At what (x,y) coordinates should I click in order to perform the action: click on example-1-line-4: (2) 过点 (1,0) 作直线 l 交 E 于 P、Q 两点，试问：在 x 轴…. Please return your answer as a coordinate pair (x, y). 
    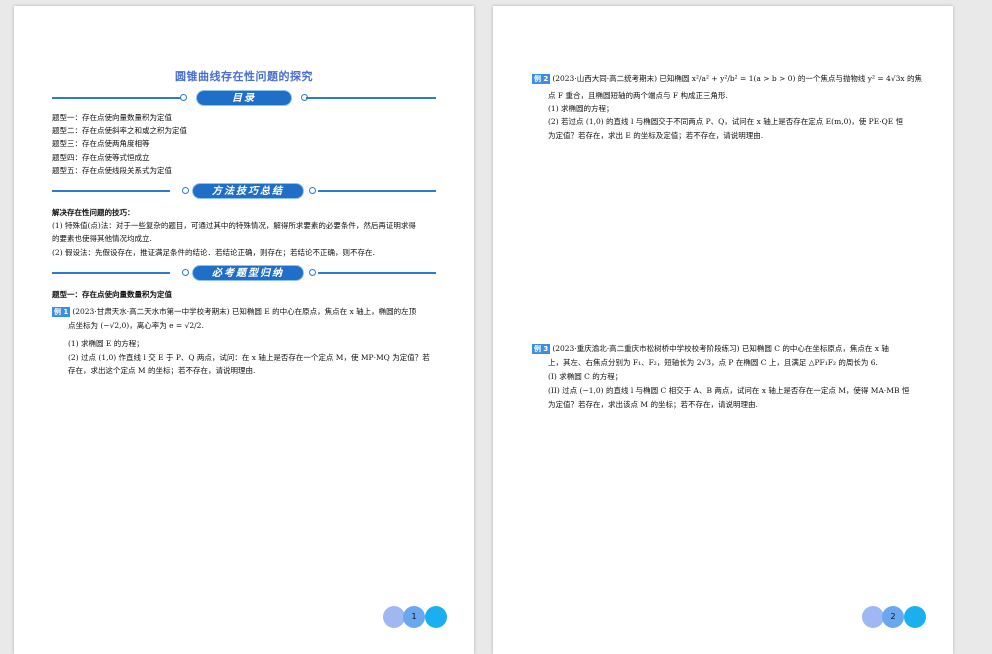
    Looking at the image, I should click on (249, 357).